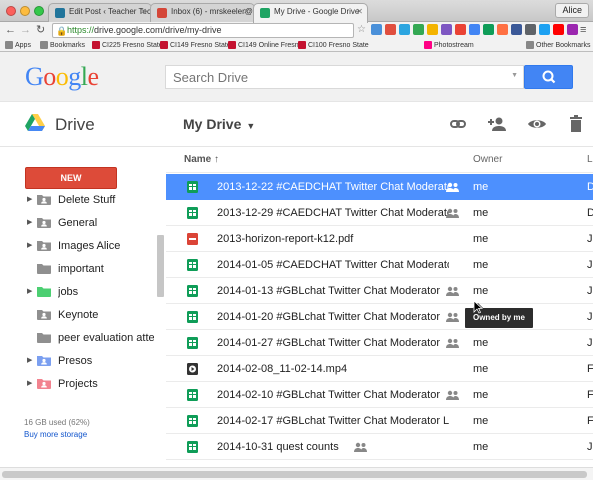 The width and height of the screenshot is (593, 480). What do you see at coordinates (514, 75) in the screenshot?
I see `search-options-dropdown-icon: ▼` at bounding box center [514, 75].